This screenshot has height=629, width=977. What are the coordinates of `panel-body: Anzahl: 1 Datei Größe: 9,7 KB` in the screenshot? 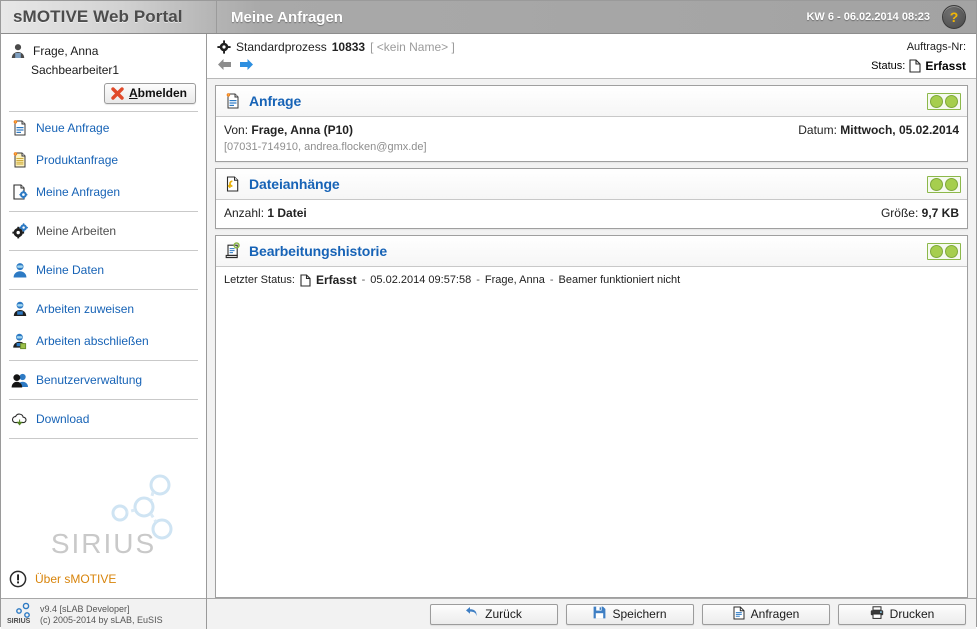 It's located at (591, 214).